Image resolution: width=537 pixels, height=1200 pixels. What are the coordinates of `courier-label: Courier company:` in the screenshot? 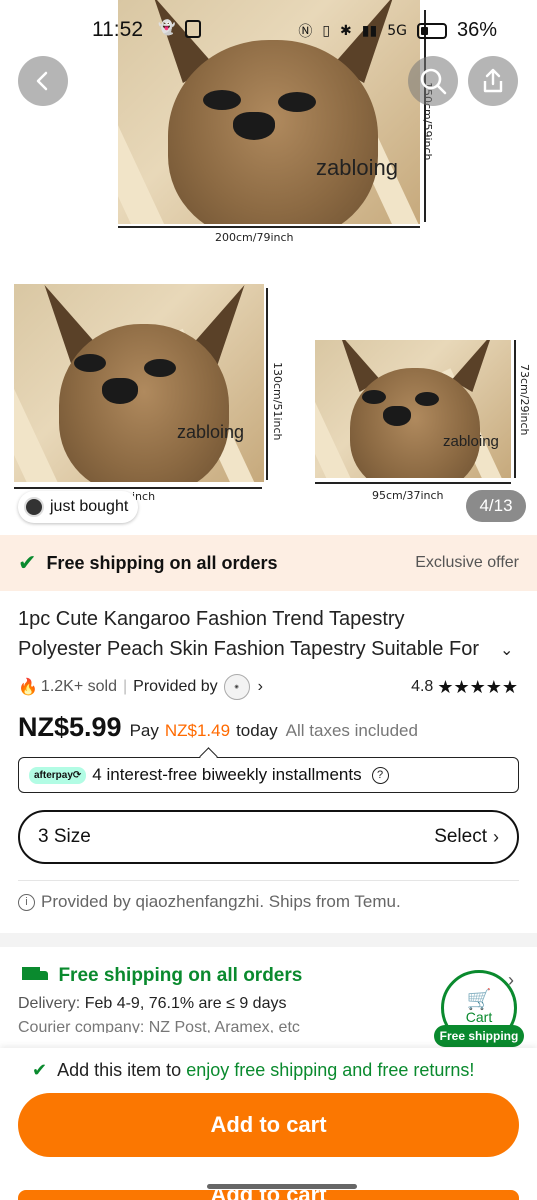 It's located at (81, 1026).